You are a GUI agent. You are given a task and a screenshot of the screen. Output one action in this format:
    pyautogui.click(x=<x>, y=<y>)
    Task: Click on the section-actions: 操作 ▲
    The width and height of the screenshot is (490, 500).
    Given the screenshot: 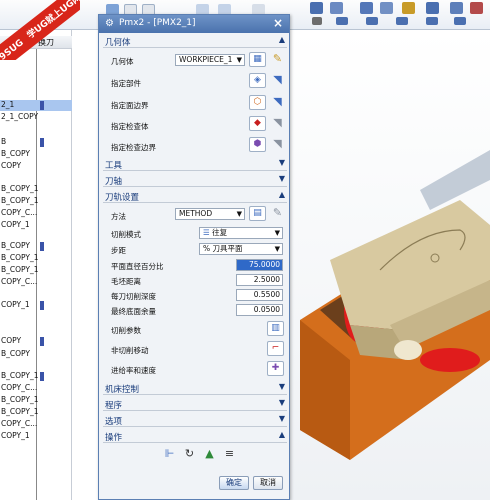 What is the action you would take?
    pyautogui.click(x=195, y=436)
    